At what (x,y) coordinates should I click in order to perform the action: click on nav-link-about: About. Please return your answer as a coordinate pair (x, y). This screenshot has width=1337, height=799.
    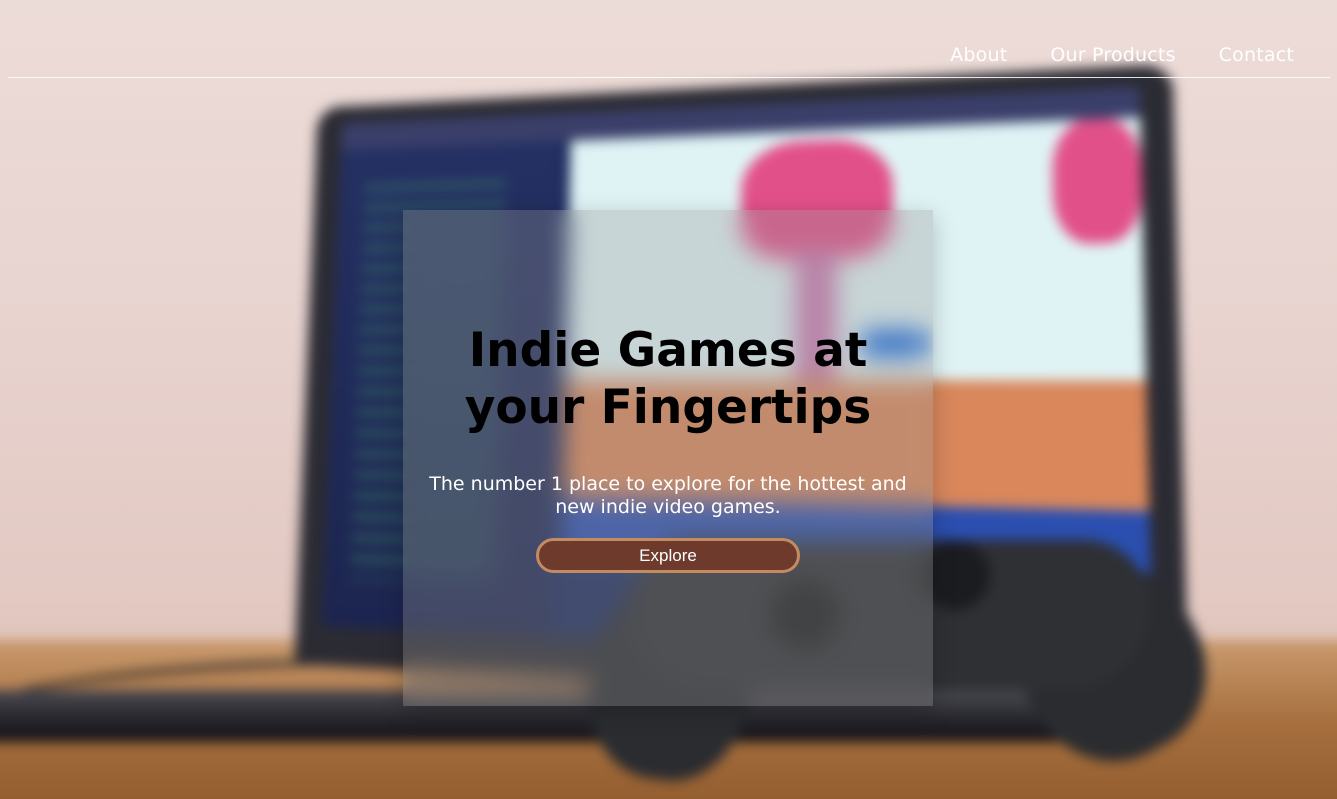
    Looking at the image, I should click on (978, 55).